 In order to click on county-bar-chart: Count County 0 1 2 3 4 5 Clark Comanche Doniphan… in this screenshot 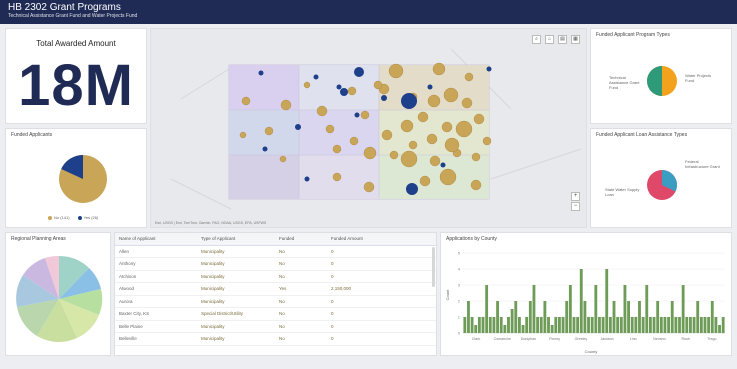, I will do `click(586, 300)`.